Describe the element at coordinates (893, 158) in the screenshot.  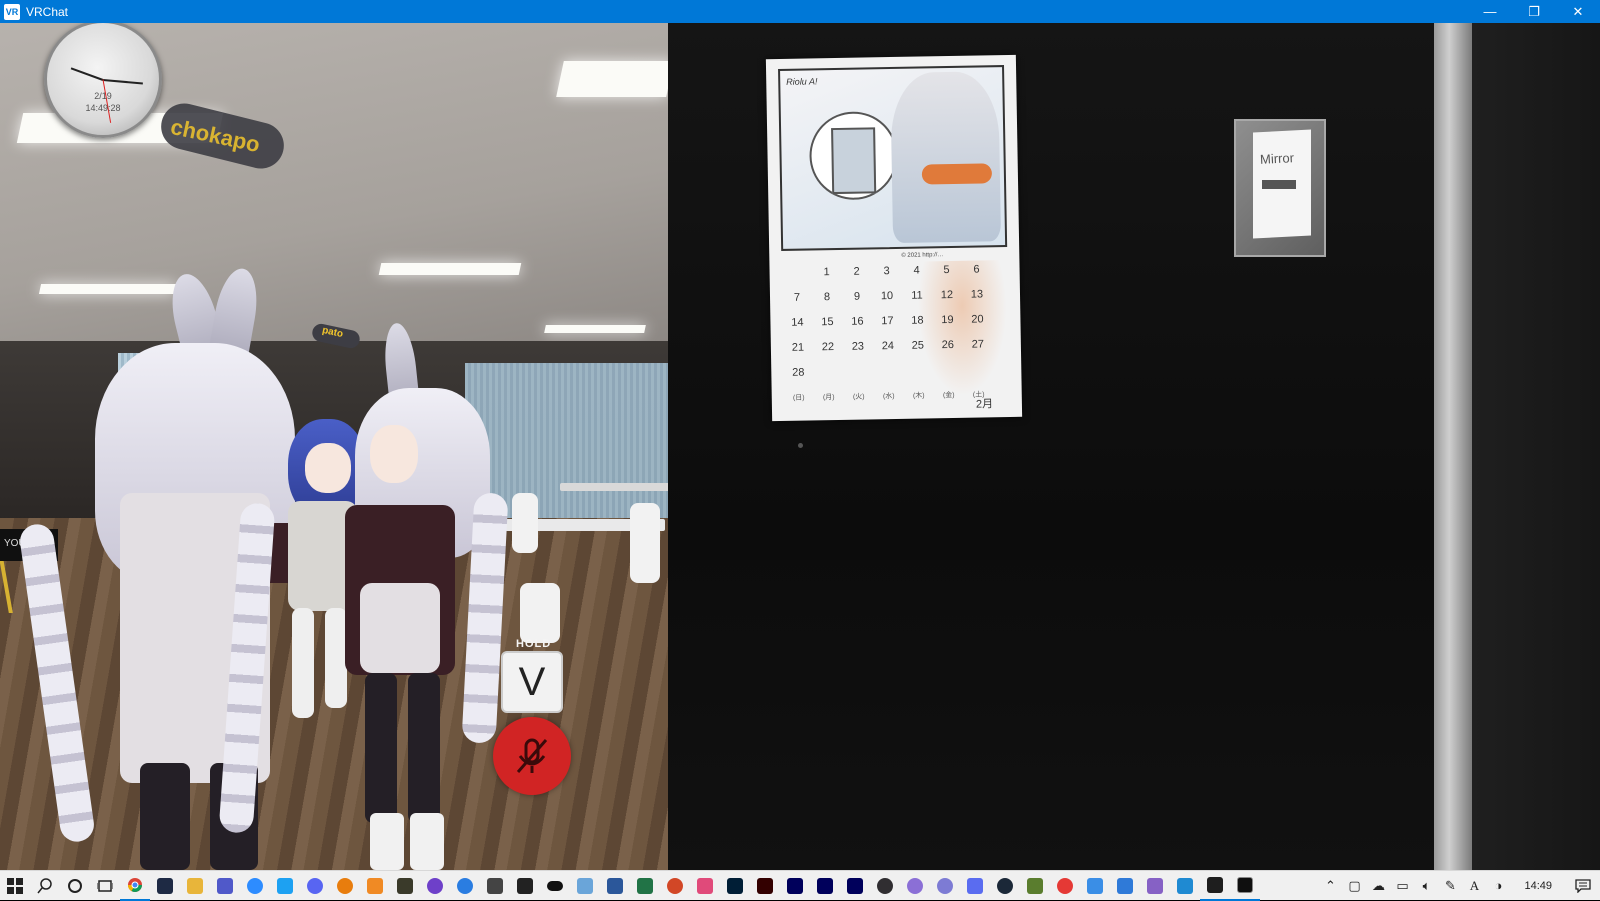
I see `calendar-artwork: Riolu A!` at that location.